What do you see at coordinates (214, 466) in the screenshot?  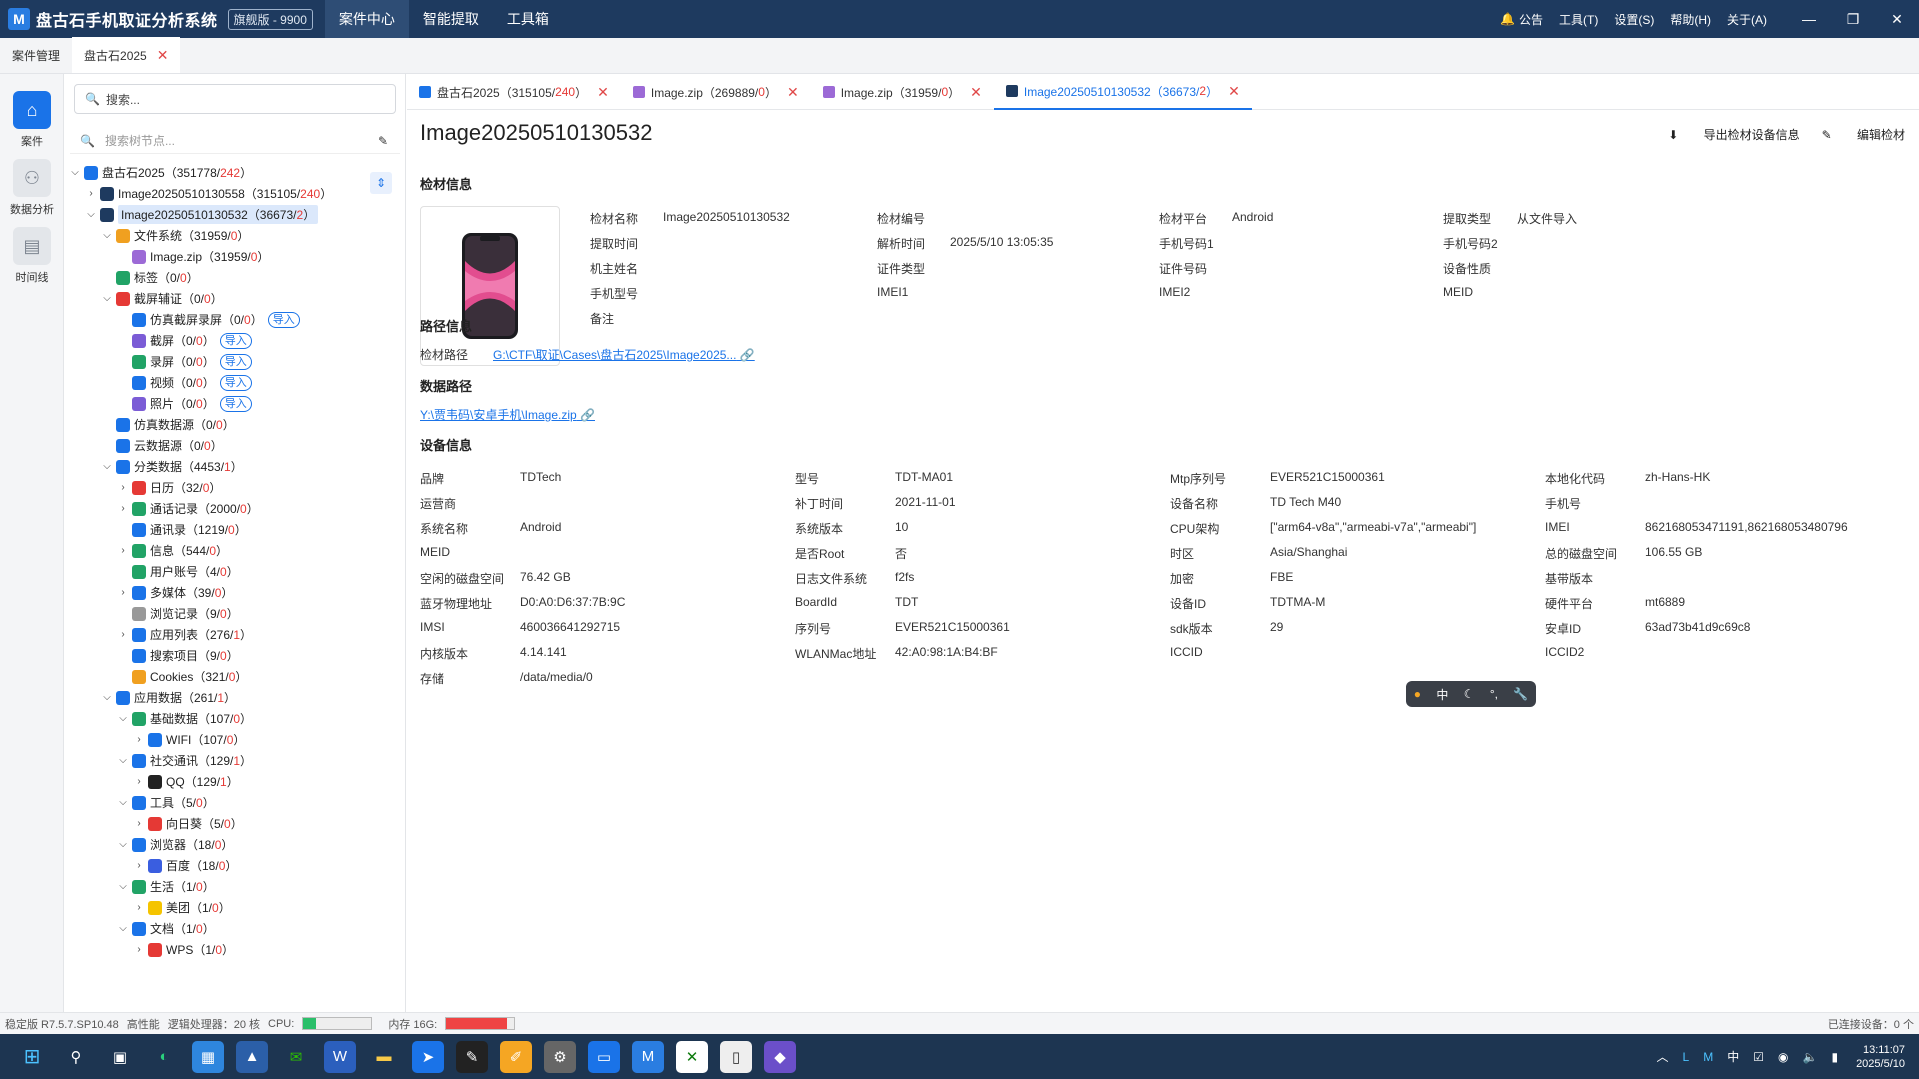 I see `tree-node: ⌵ 分类数据（4453/1）` at bounding box center [214, 466].